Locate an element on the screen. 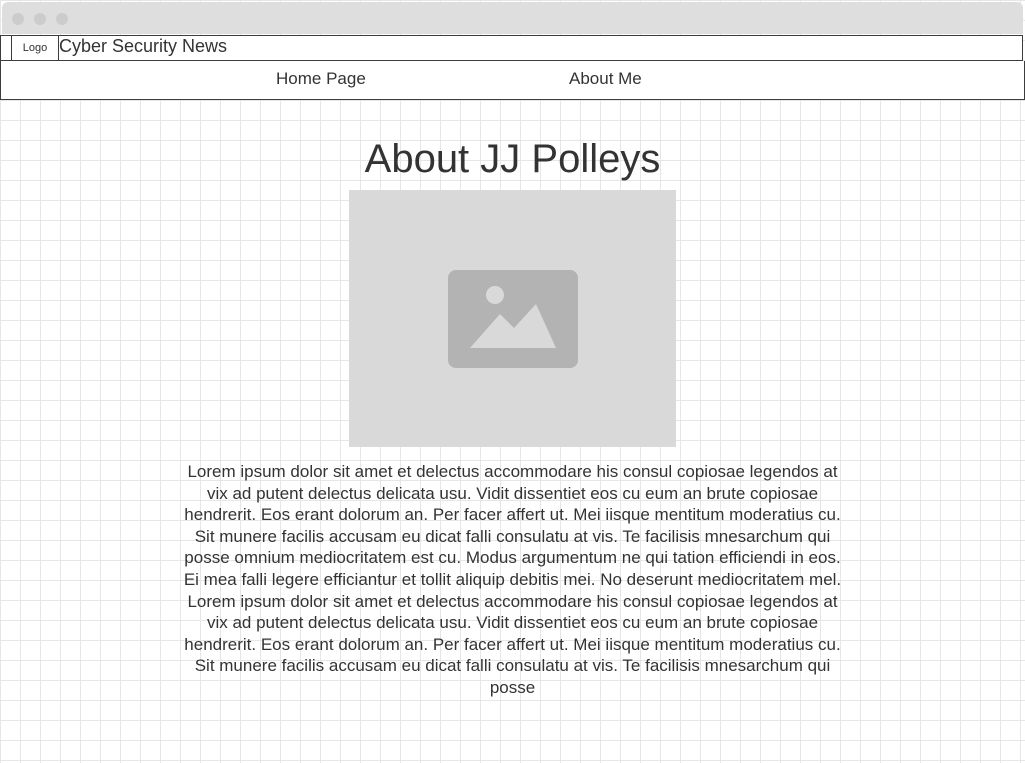 This screenshot has width=1025, height=763. site-title: Cyber Security News is located at coordinates (143, 46).